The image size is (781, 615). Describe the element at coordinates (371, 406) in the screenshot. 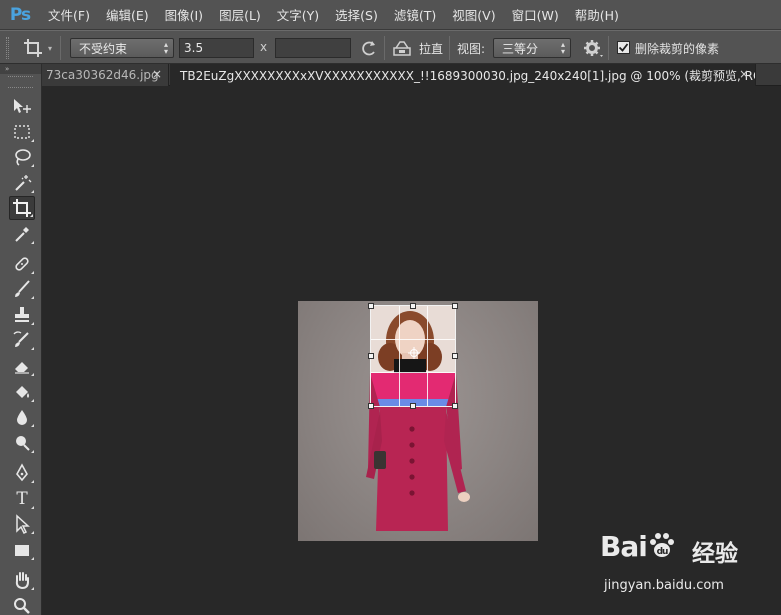

I see `crop-handle-bottom-left` at that location.